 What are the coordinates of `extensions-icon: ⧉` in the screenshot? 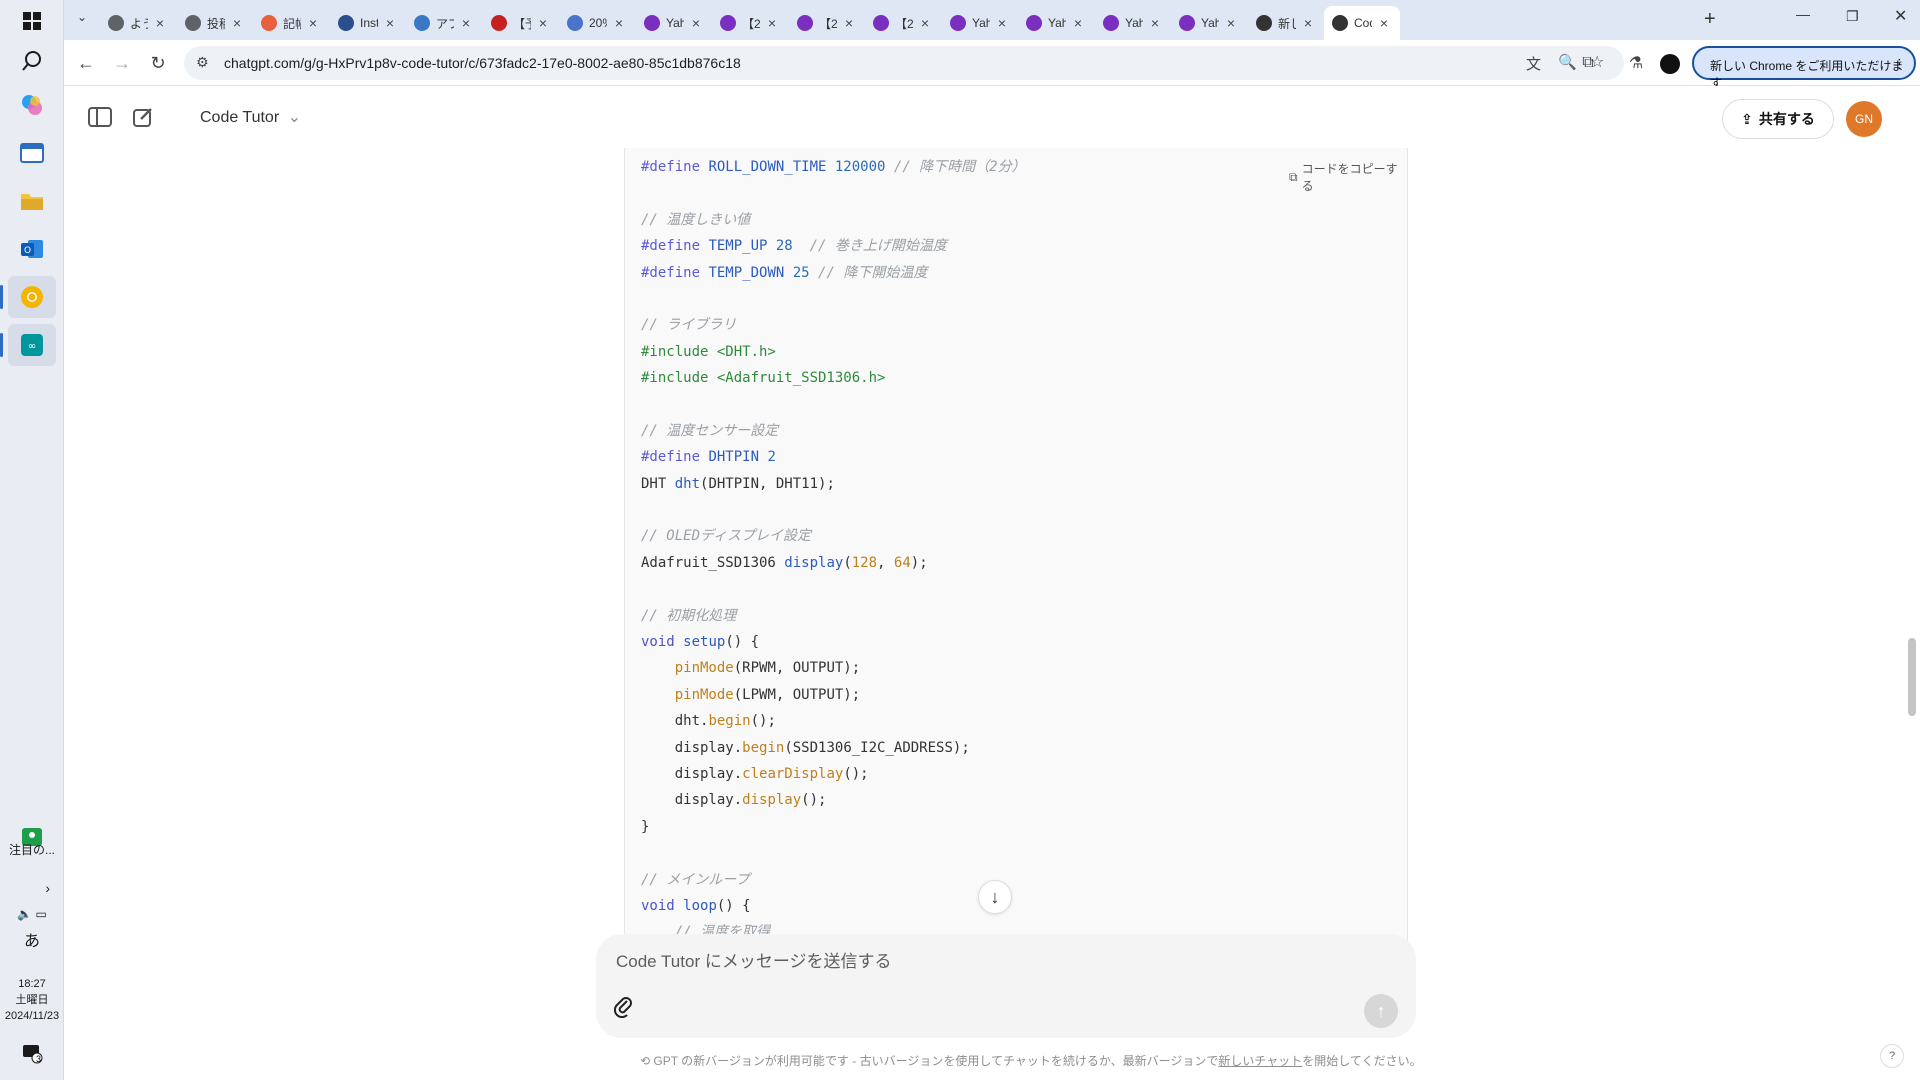 It's located at (1588, 63).